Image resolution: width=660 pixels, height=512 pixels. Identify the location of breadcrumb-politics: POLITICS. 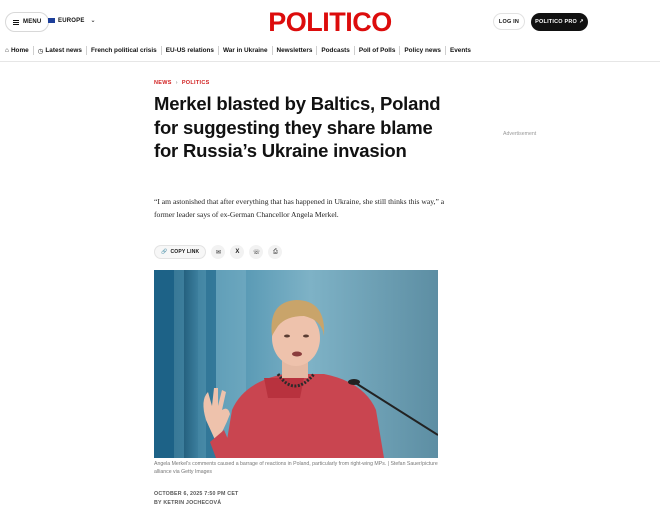
(196, 83).